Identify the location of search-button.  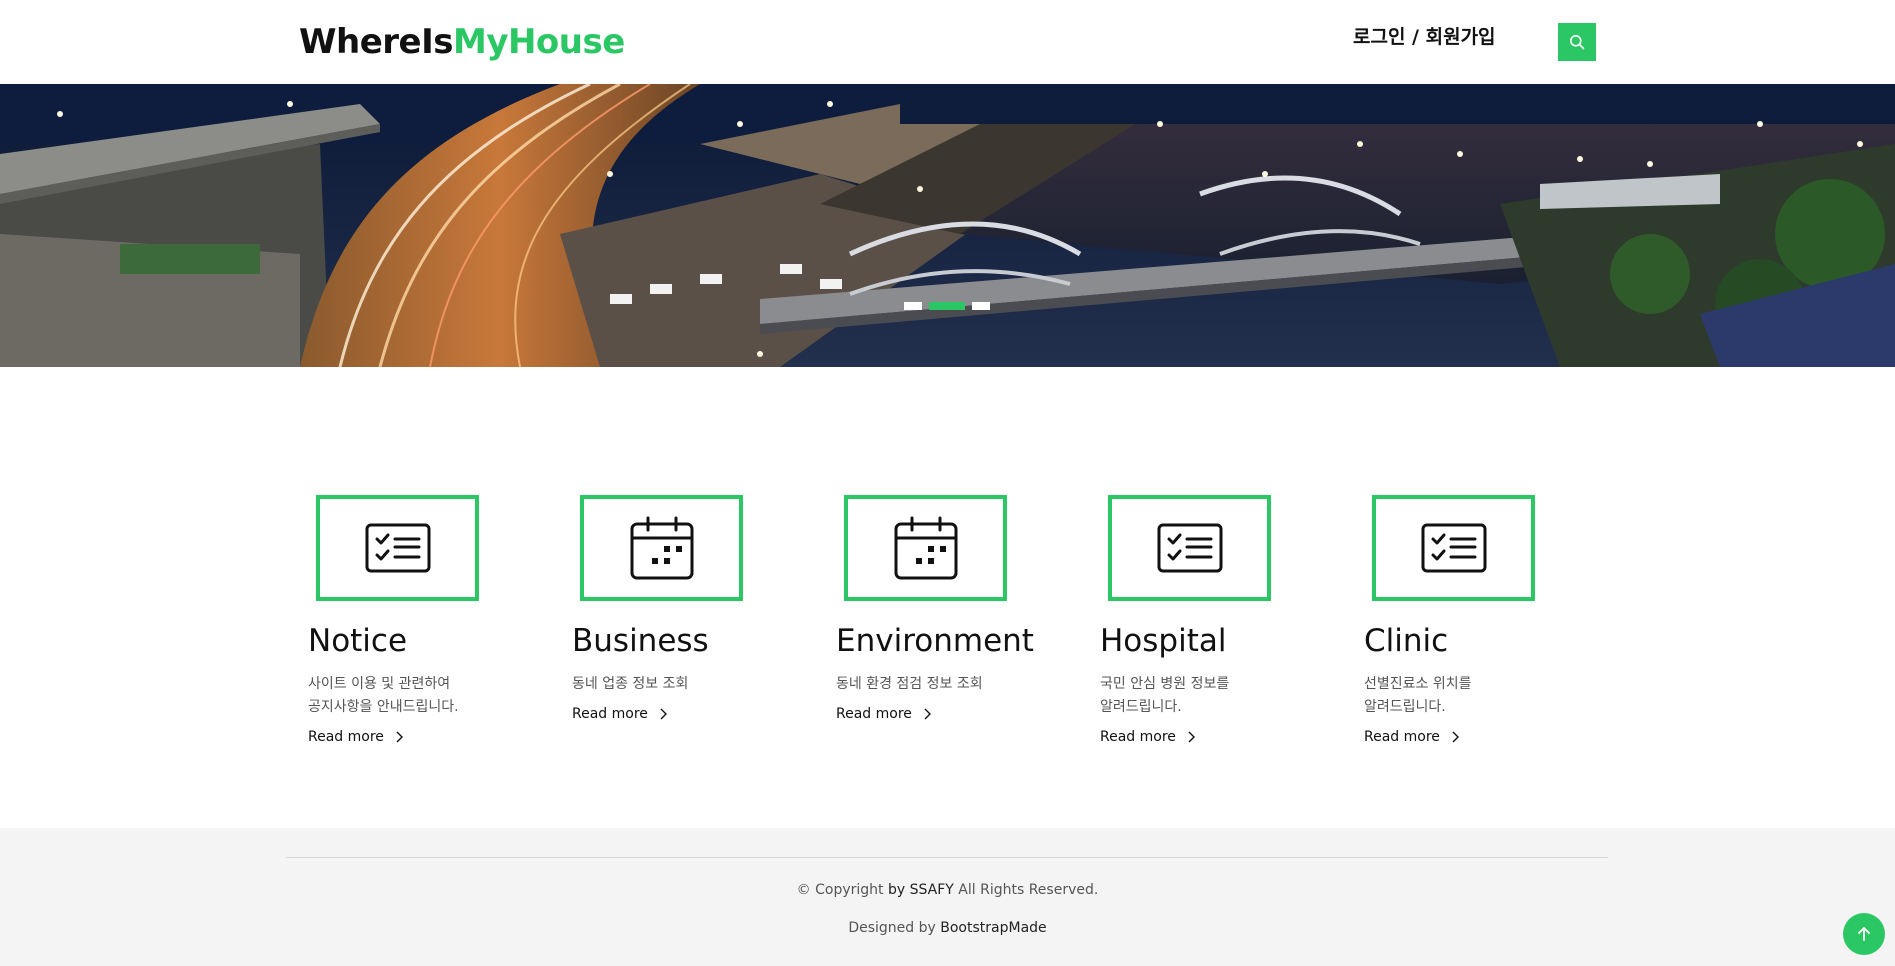
(1577, 42).